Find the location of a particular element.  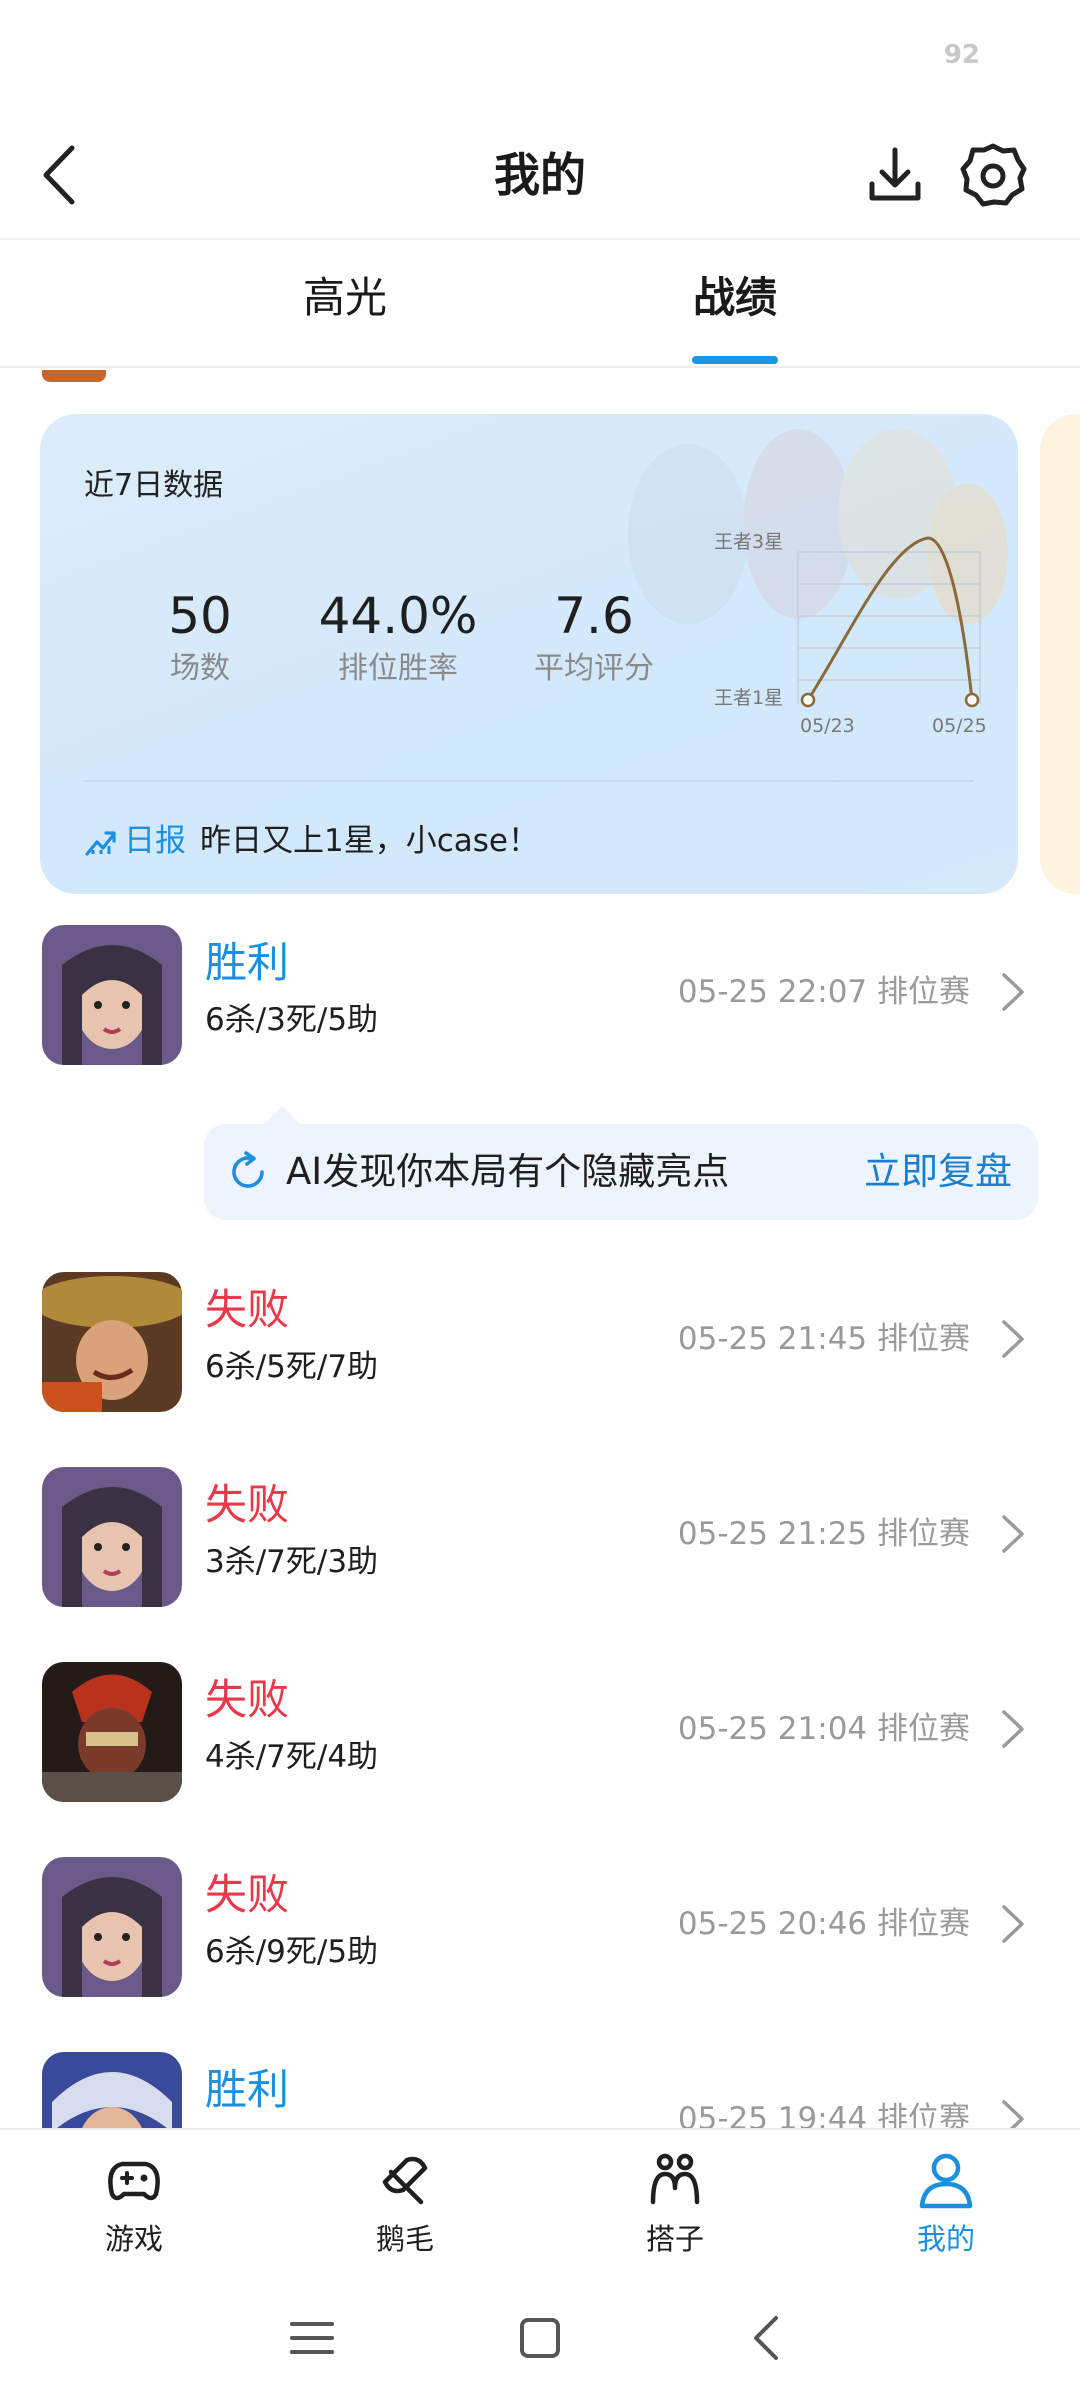

home-icon is located at coordinates (540, 2338).